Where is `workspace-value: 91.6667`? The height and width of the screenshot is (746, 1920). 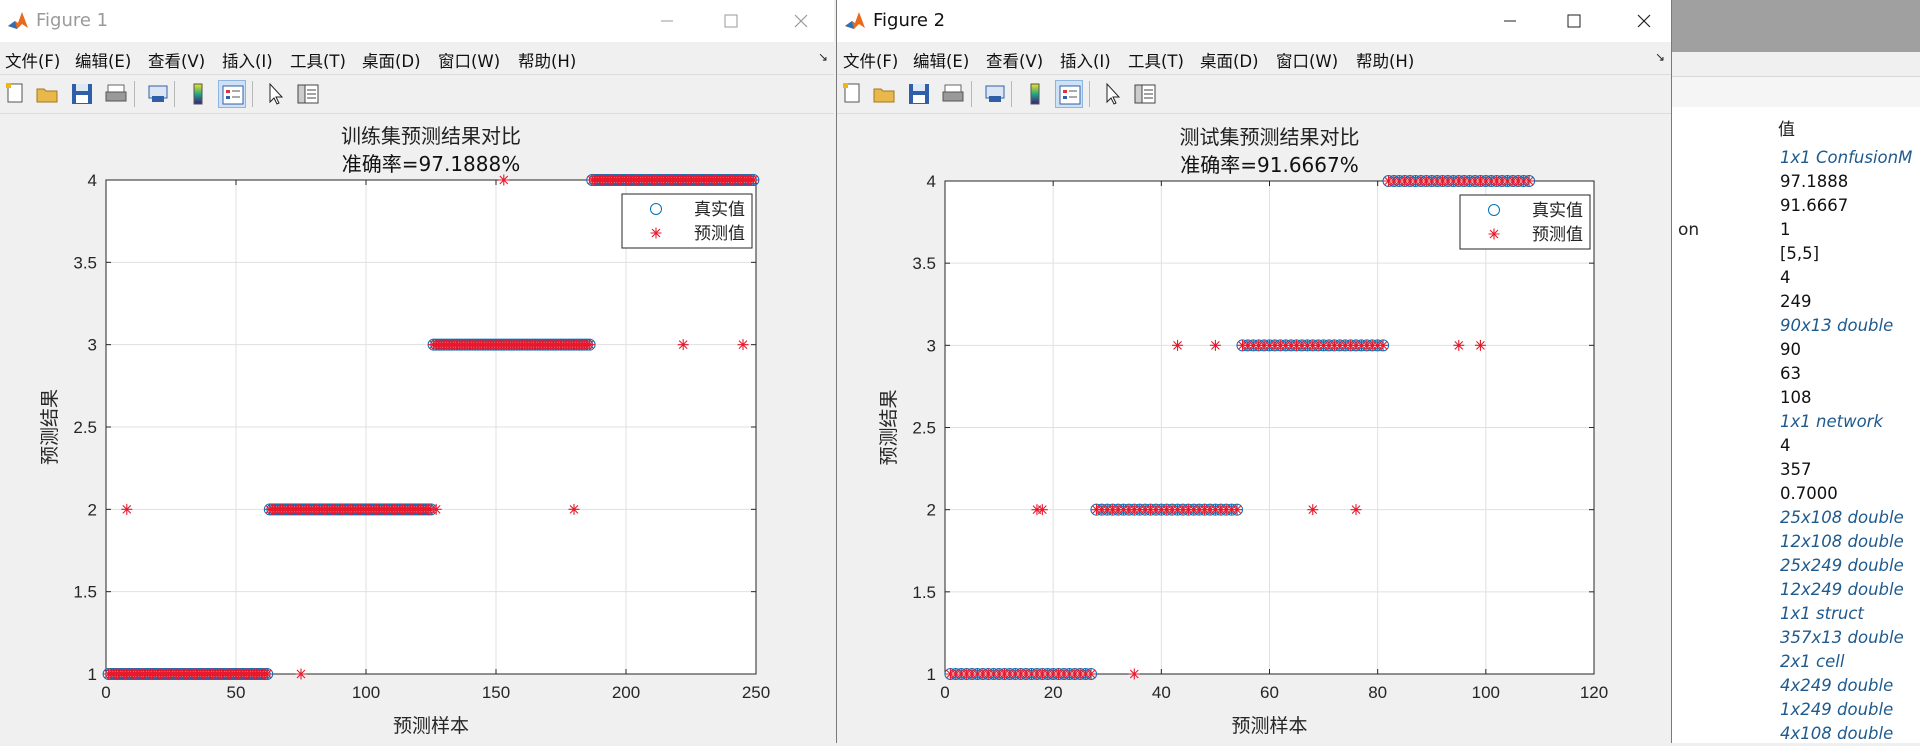 workspace-value: 91.6667 is located at coordinates (1846, 206).